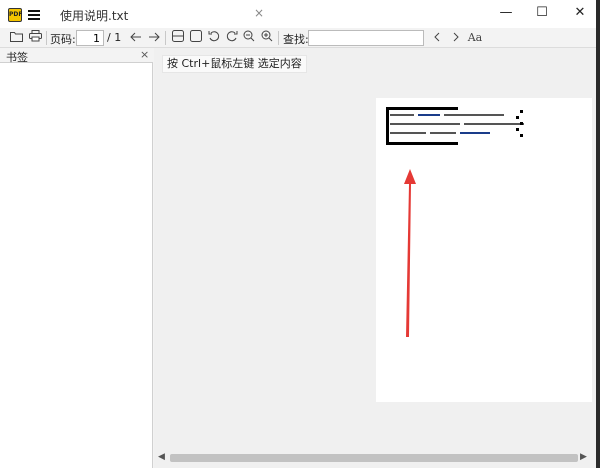 Image resolution: width=600 pixels, height=468 pixels. I want to click on arrow-left-icon, so click(136, 38).